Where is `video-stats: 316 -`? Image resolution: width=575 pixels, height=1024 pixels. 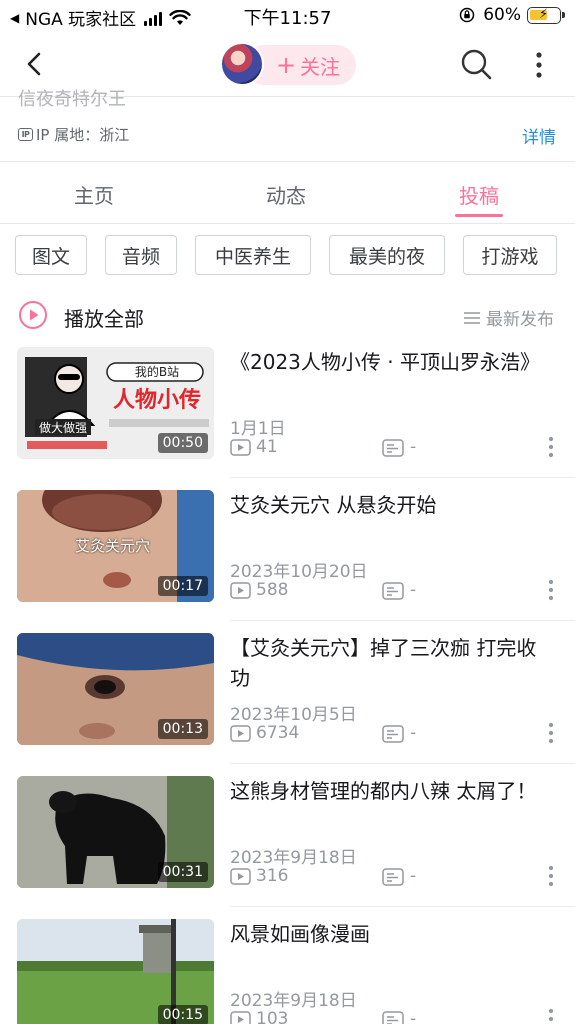 video-stats: 316 - is located at coordinates (395, 877).